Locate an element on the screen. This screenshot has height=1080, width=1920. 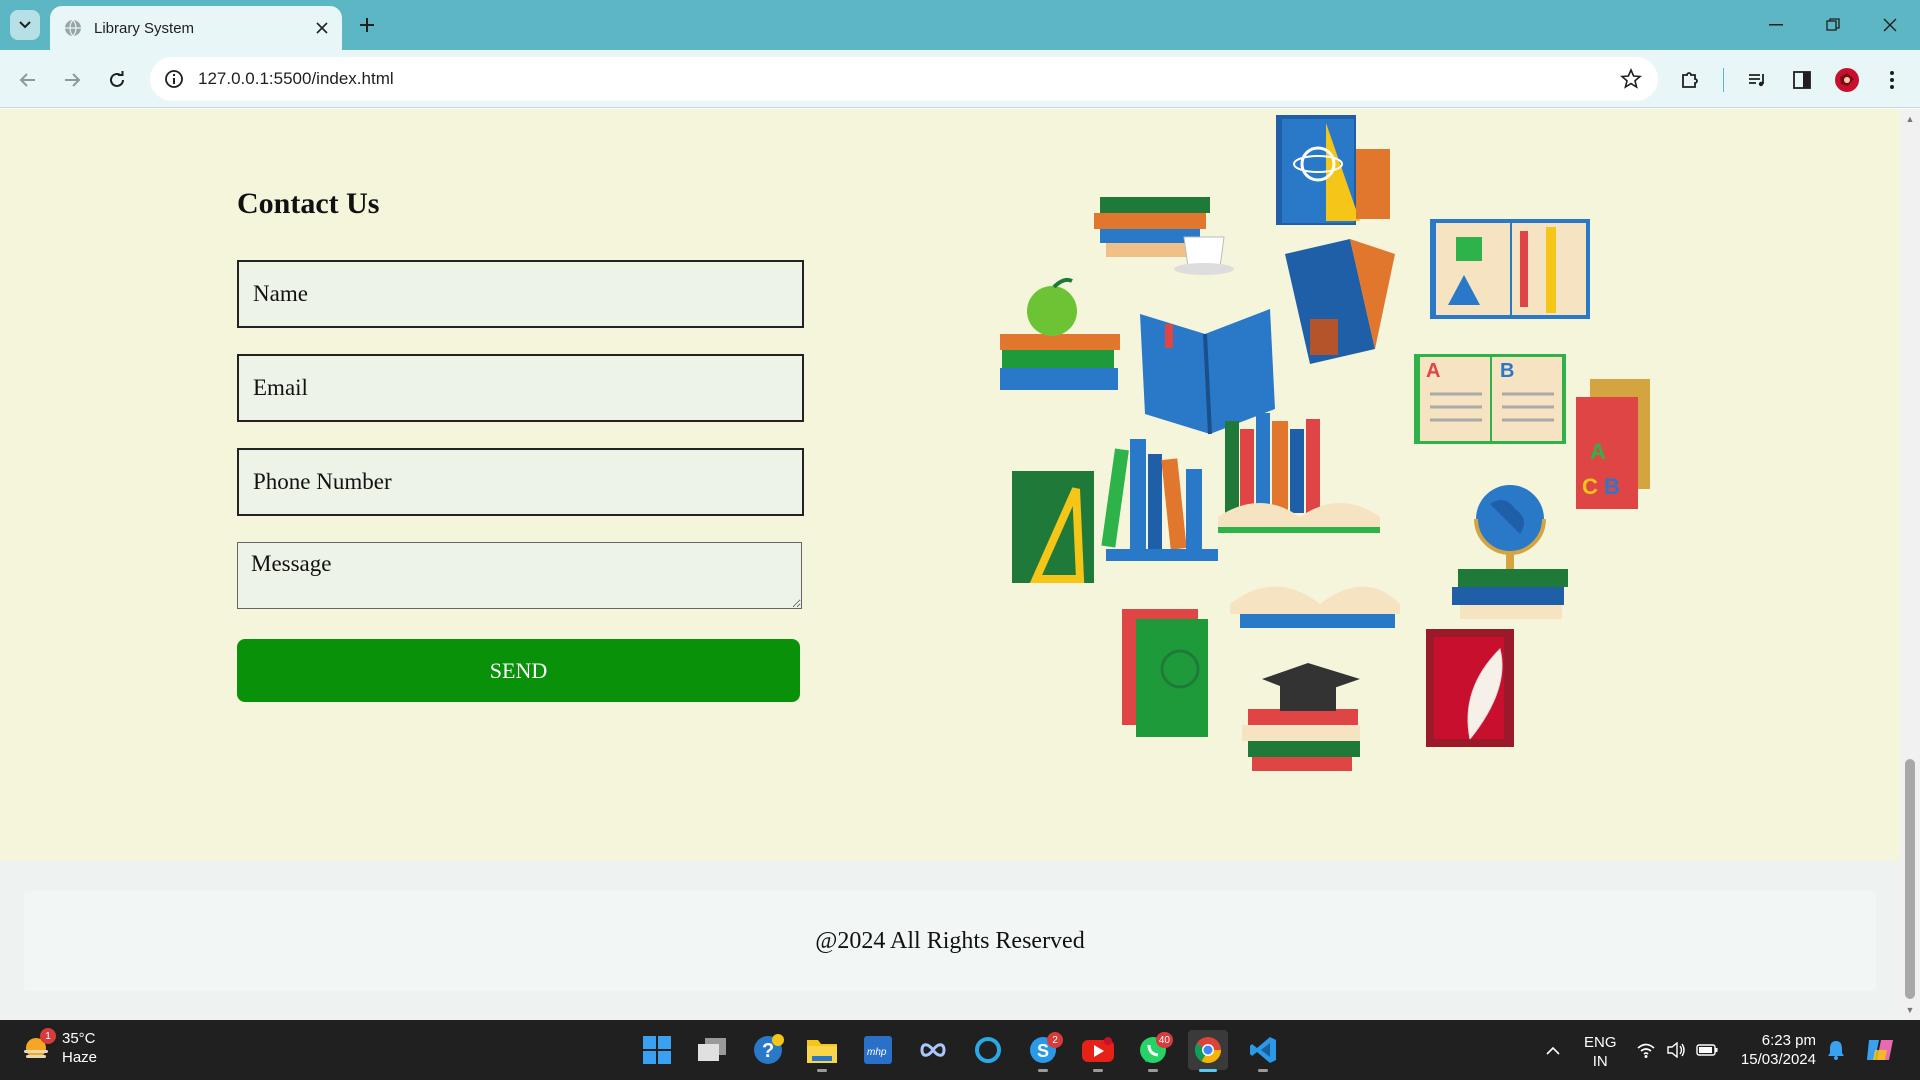
weather-text: 35°C Haze is located at coordinates (79, 1048).